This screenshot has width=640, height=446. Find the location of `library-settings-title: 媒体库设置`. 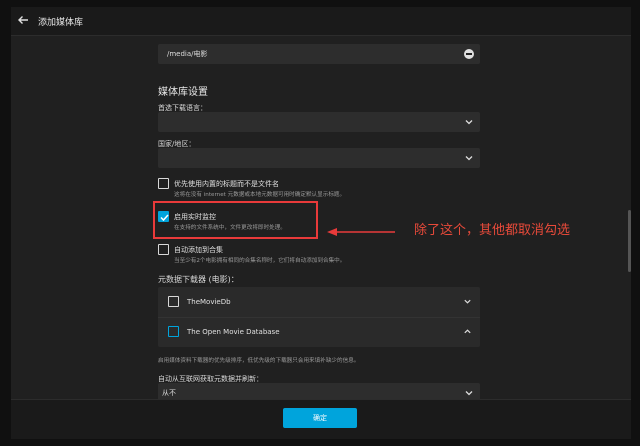

library-settings-title: 媒体库设置 is located at coordinates (183, 92).